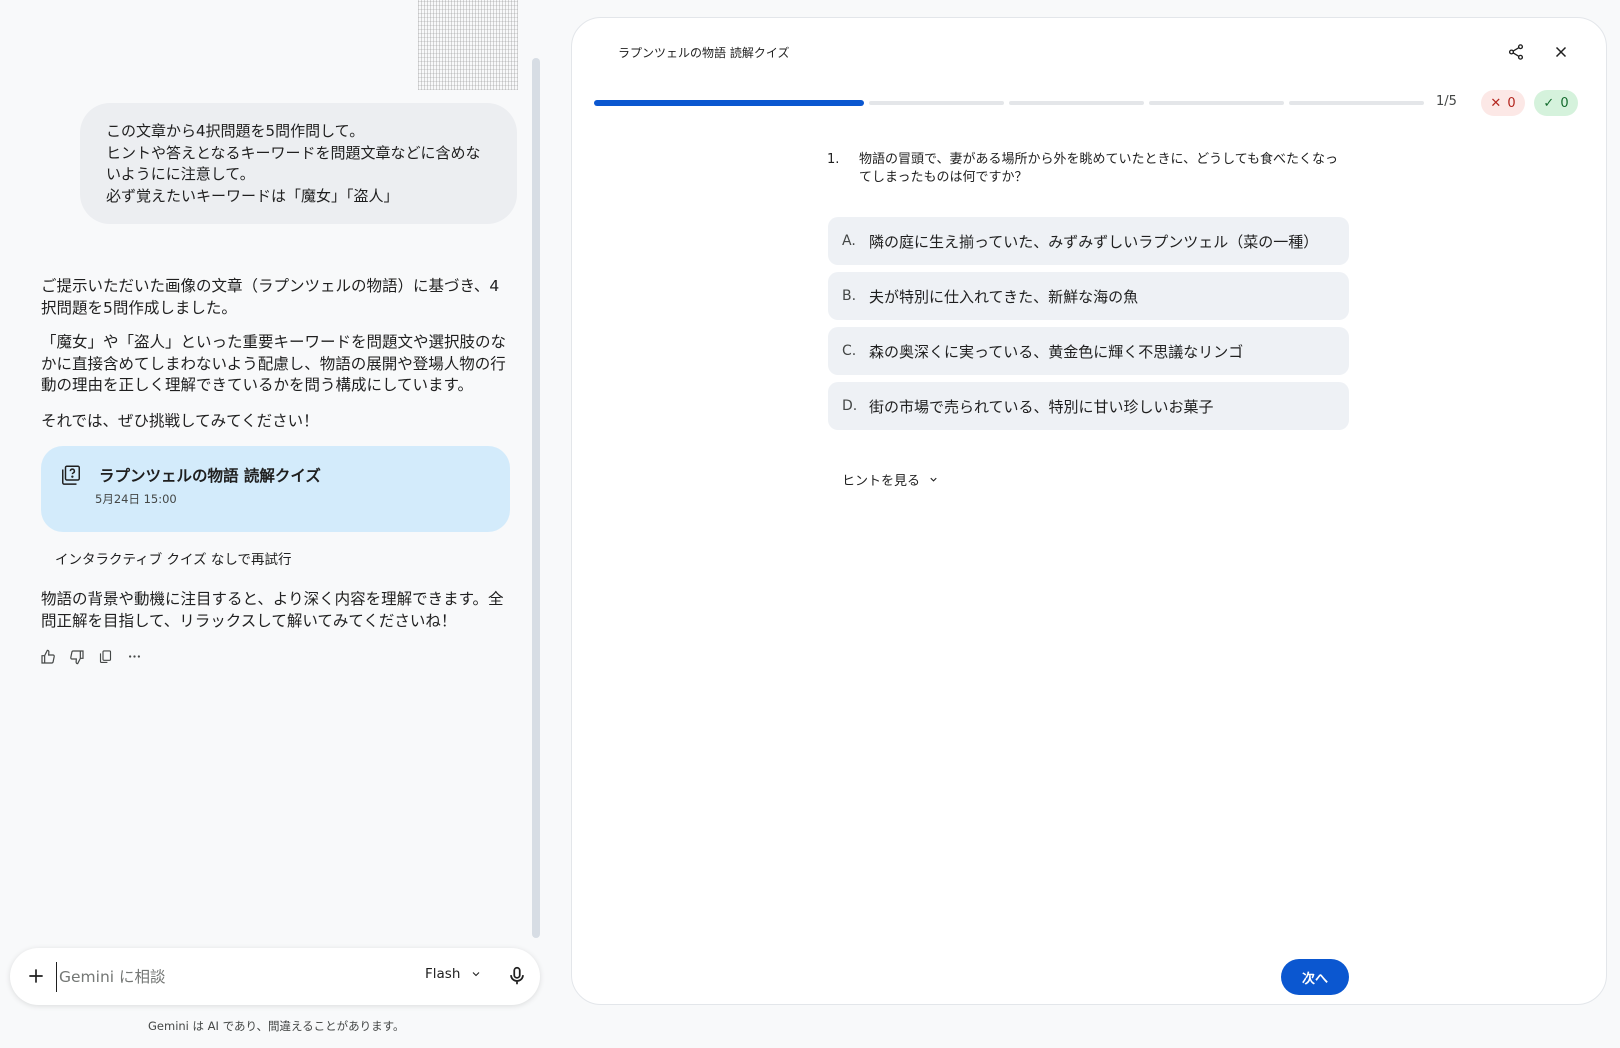 The height and width of the screenshot is (1048, 1620). I want to click on question-number: 1., so click(833, 159).